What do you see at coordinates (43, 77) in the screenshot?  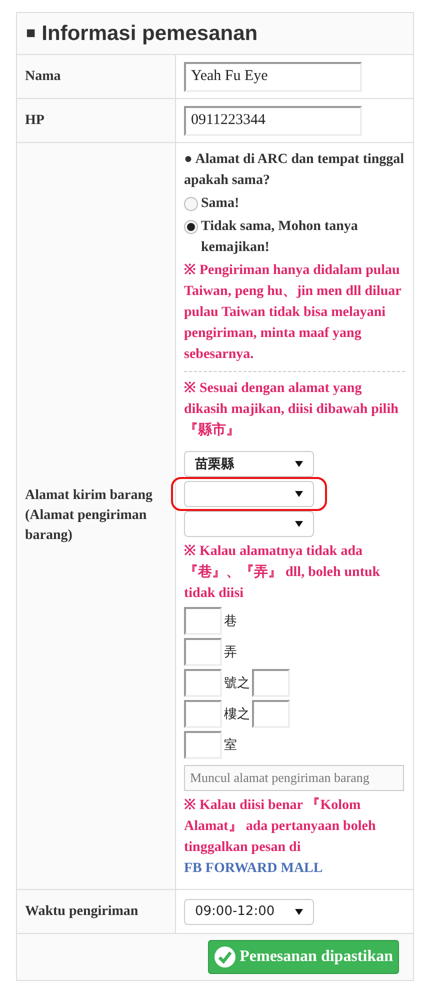 I see `field-label: Nama` at bounding box center [43, 77].